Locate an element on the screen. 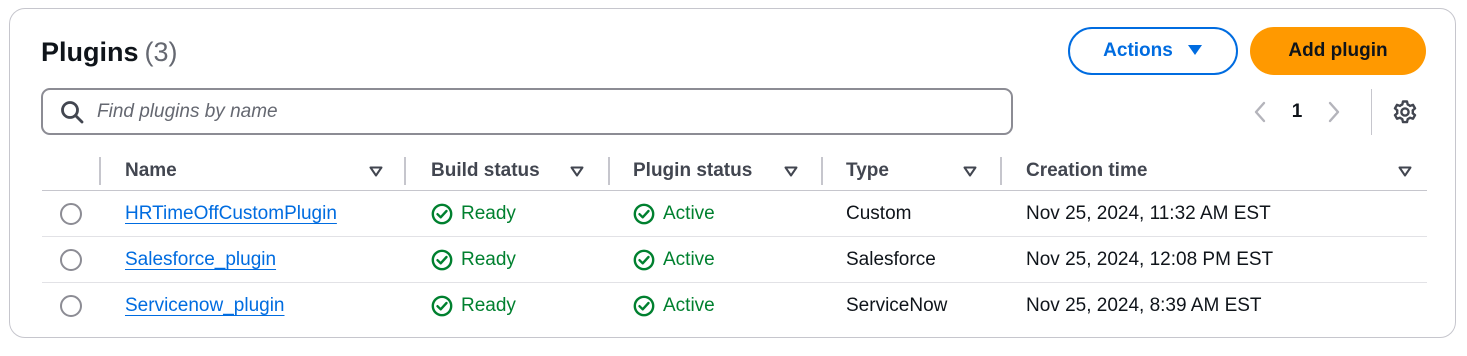  current-page: 1 is located at coordinates (1297, 112).